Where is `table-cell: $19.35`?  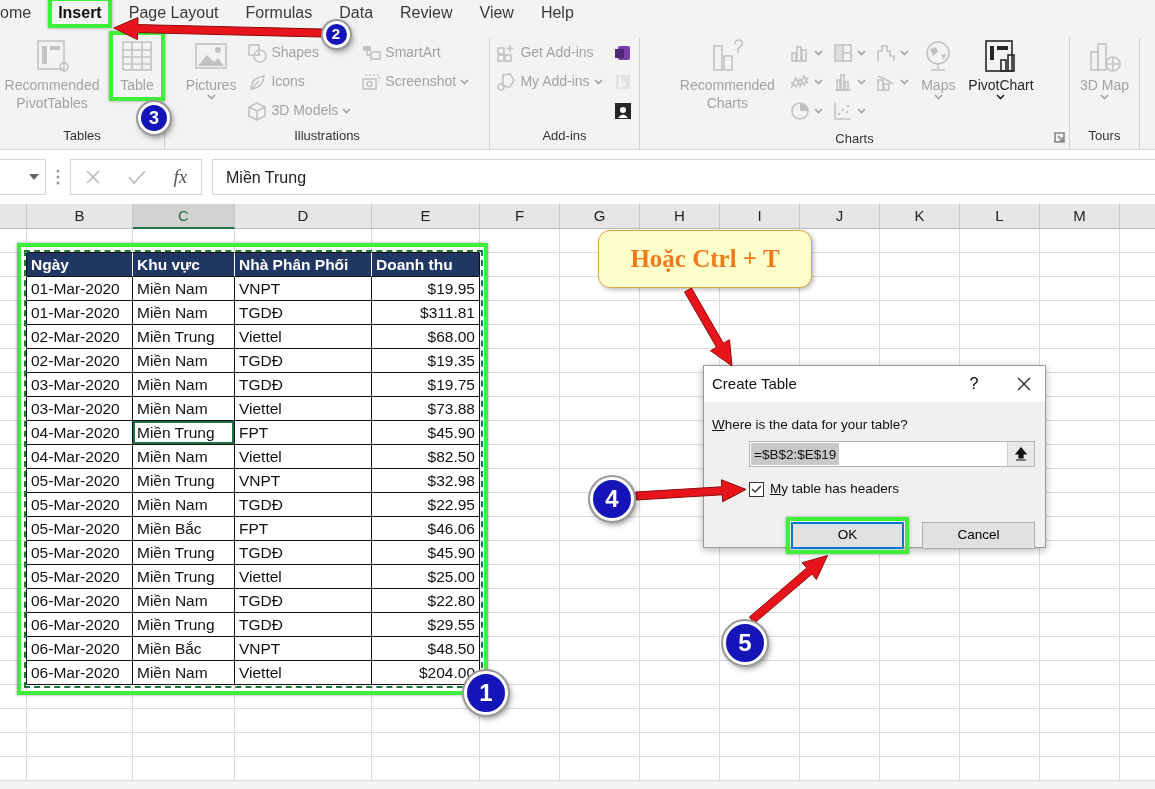 table-cell: $19.35 is located at coordinates (426, 361).